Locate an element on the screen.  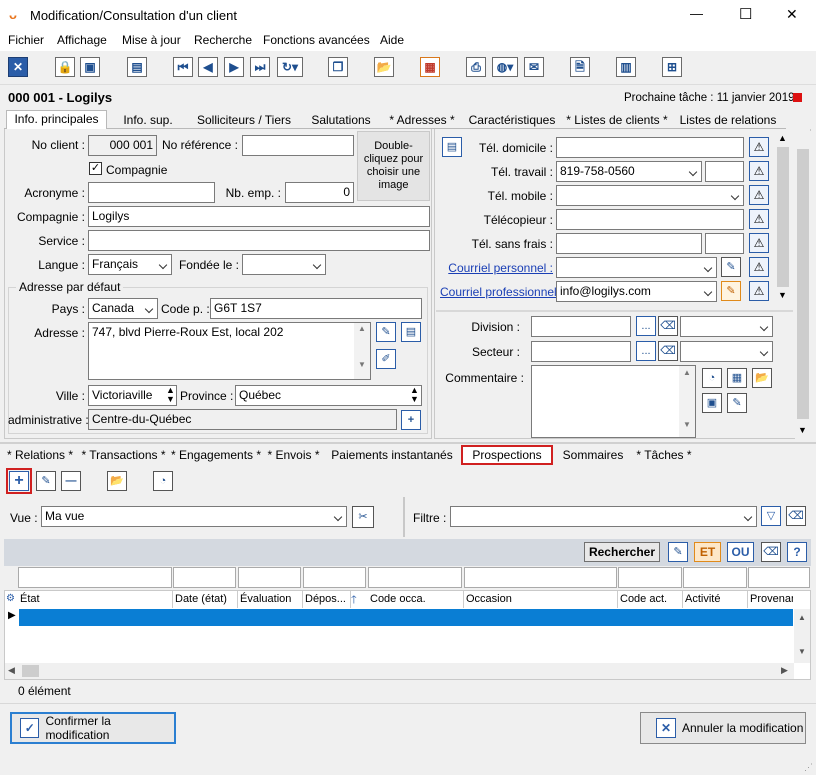
tel-domicile-field is located at coordinates (650, 147).